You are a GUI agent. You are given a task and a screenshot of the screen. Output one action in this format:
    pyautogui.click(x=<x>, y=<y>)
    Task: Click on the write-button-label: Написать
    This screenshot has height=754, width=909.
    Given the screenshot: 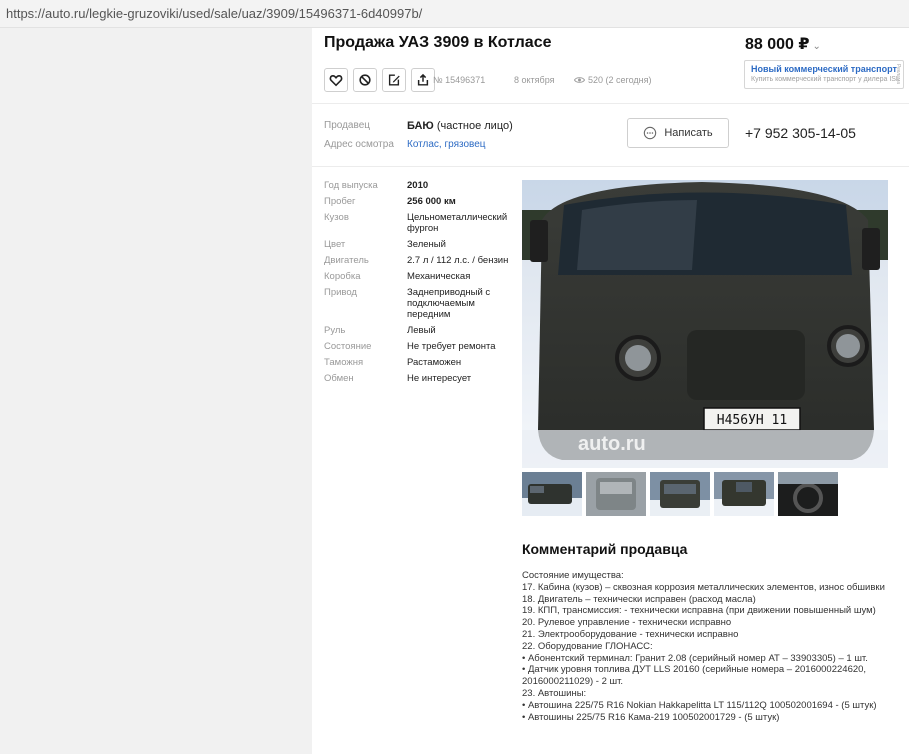 What is the action you would take?
    pyautogui.click(x=688, y=133)
    